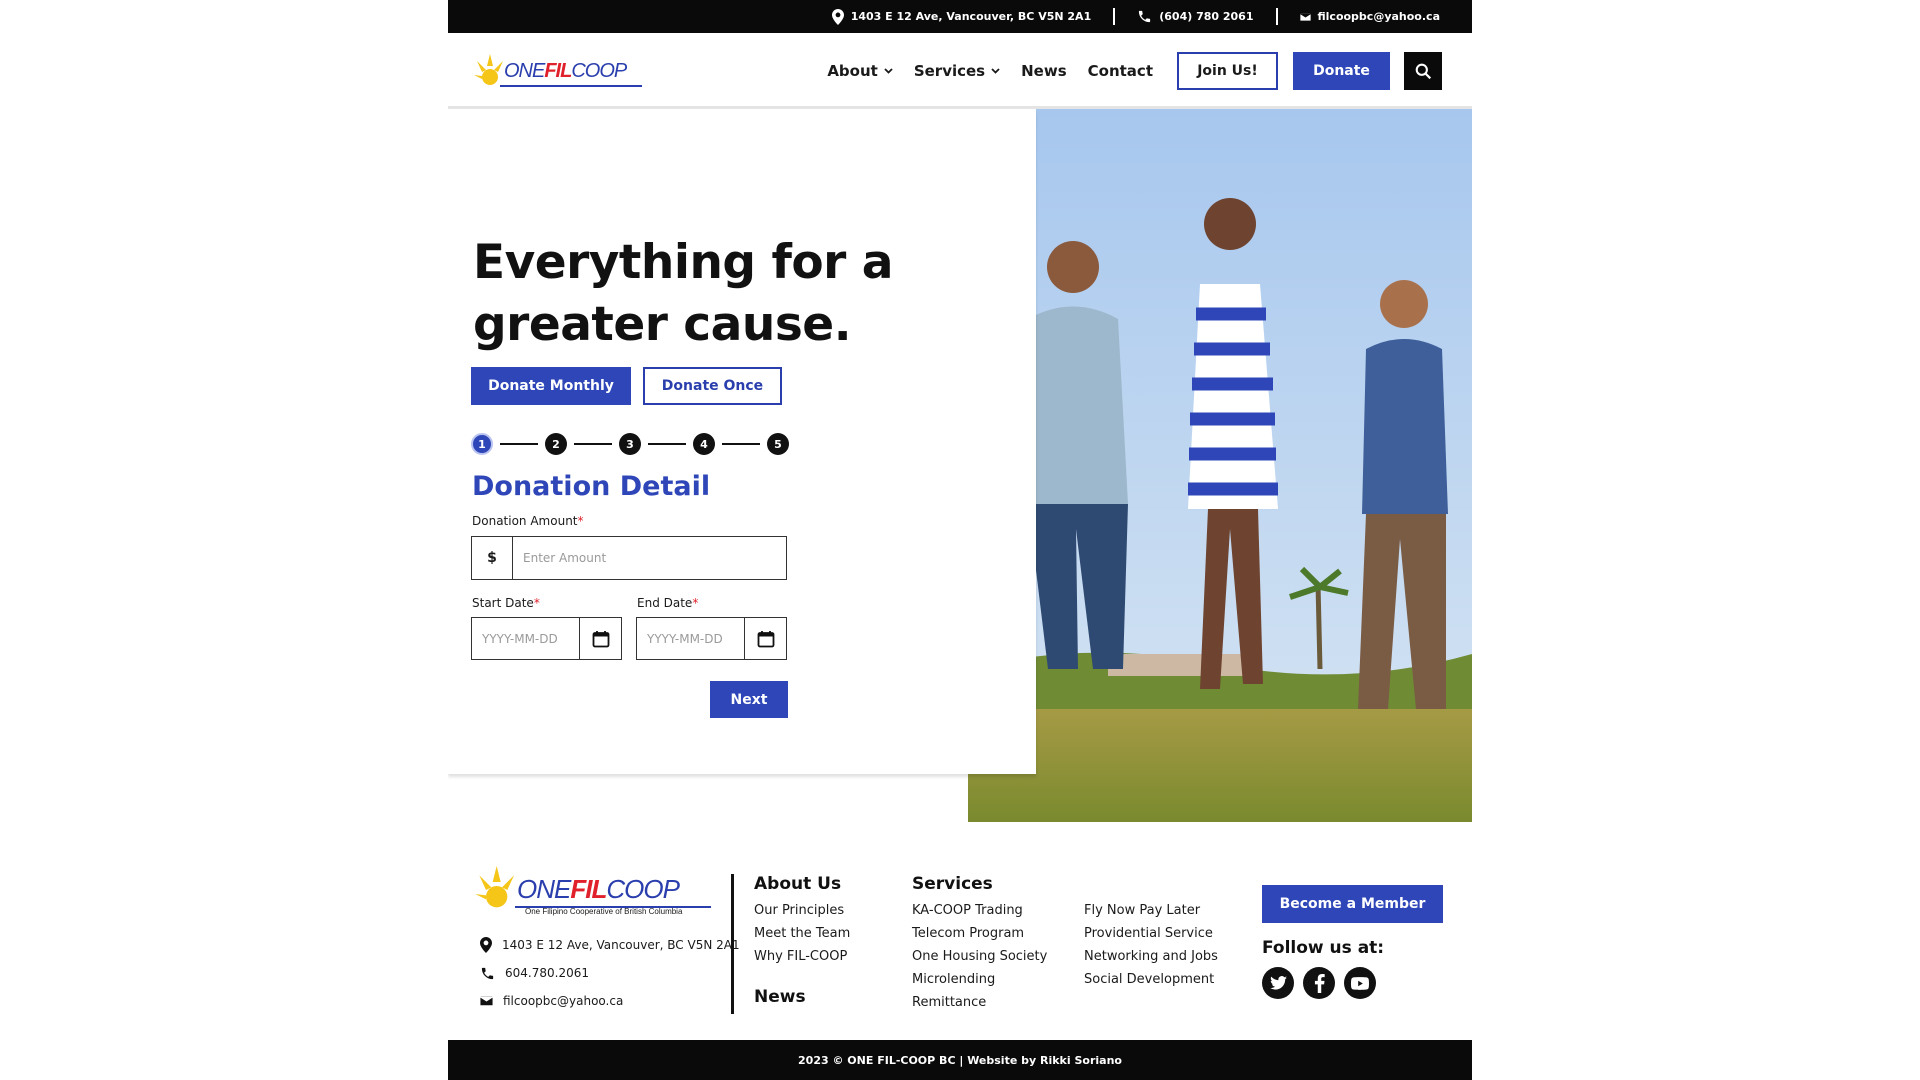 The width and height of the screenshot is (1920, 1080). I want to click on footer-email-text: filcoopbc@yahoo.ca, so click(563, 1001).